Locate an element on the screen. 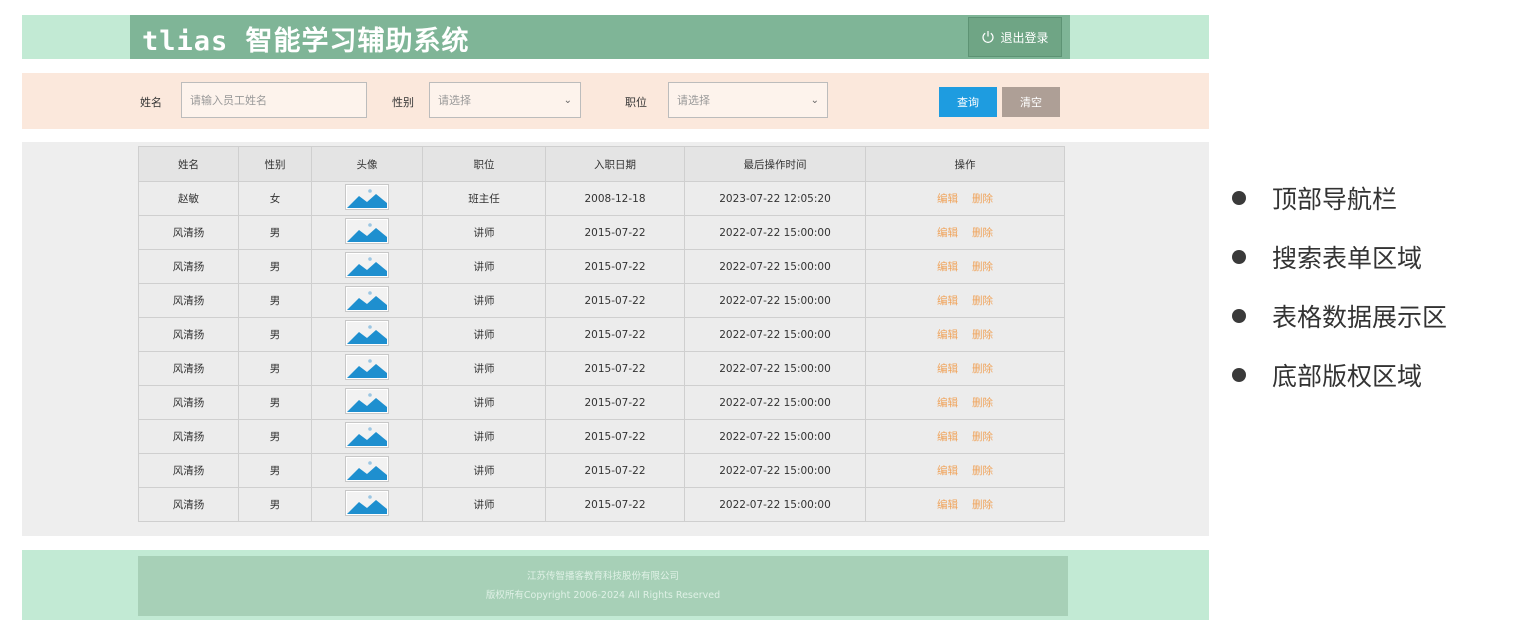 The image size is (1522, 640). query-button: 查询 is located at coordinates (968, 102).